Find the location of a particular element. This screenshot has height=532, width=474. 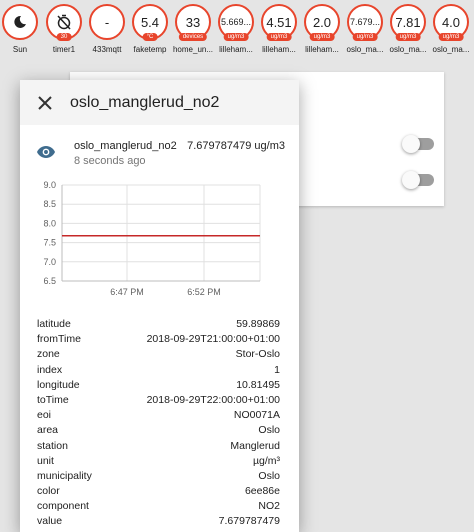

attribute-row: value 7.679787479 is located at coordinates (158, 522).